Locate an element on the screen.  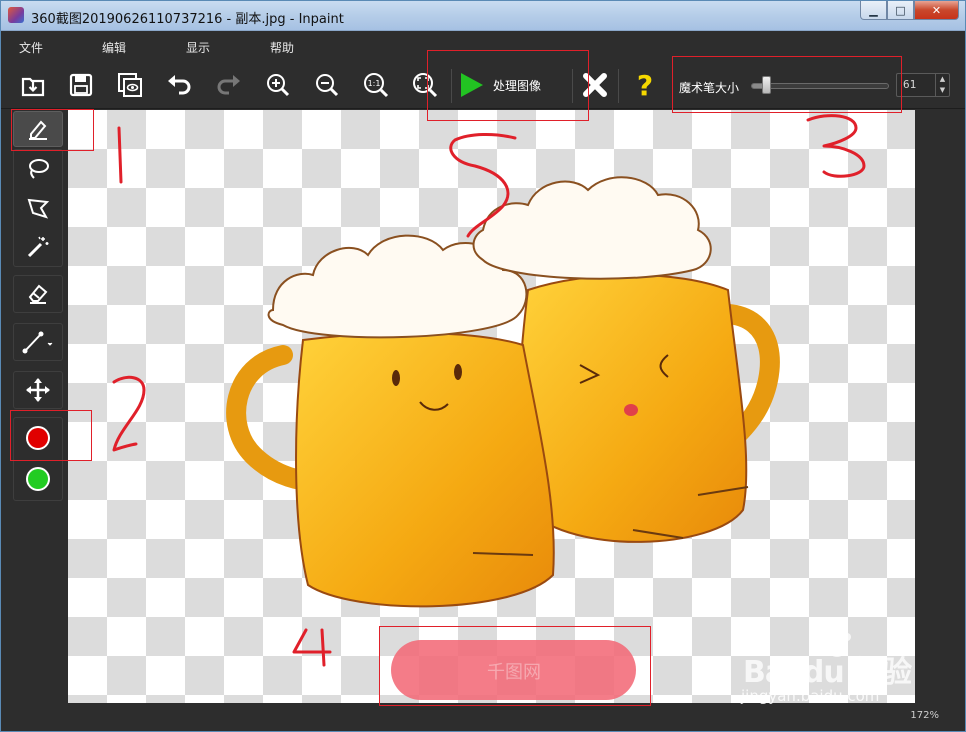
marker-icon is located at coordinates (38, 130).